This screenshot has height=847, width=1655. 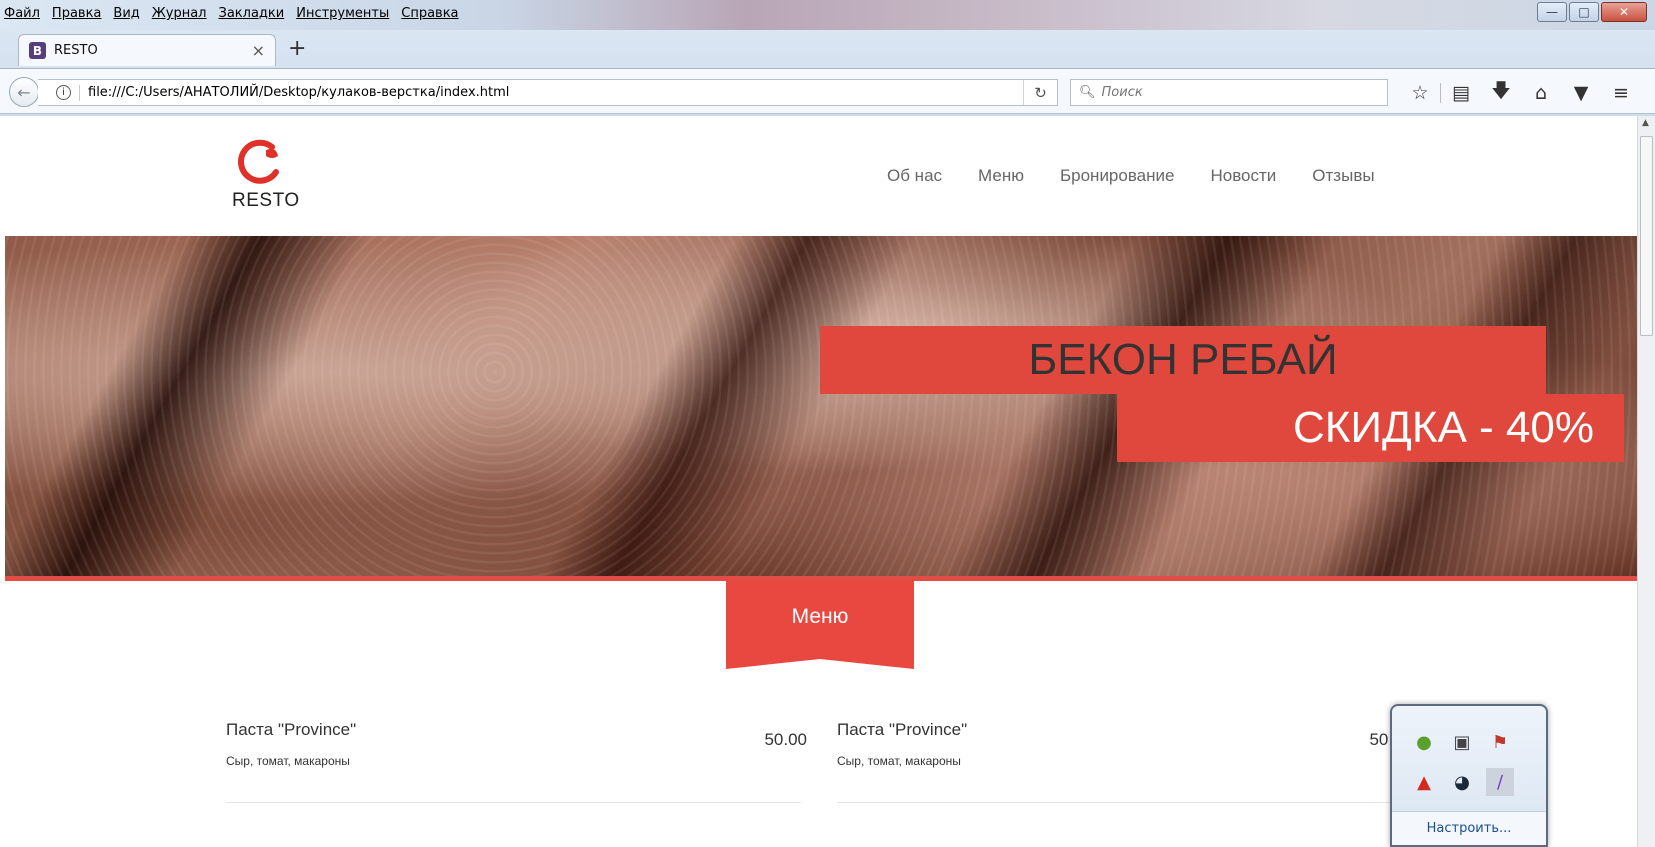 I want to click on warning-icon: ▲, so click(x=1424, y=782).